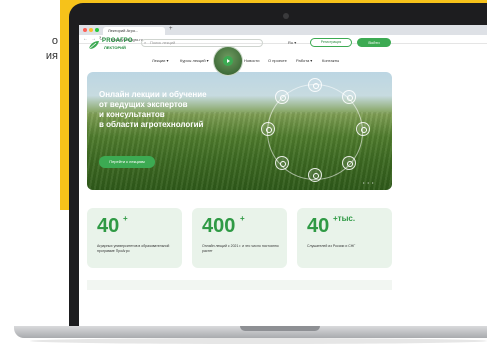 Image resolution: width=487 pixels, height=346 pixels. Describe the element at coordinates (363, 129) in the screenshot. I see `wheat-icon` at that location.